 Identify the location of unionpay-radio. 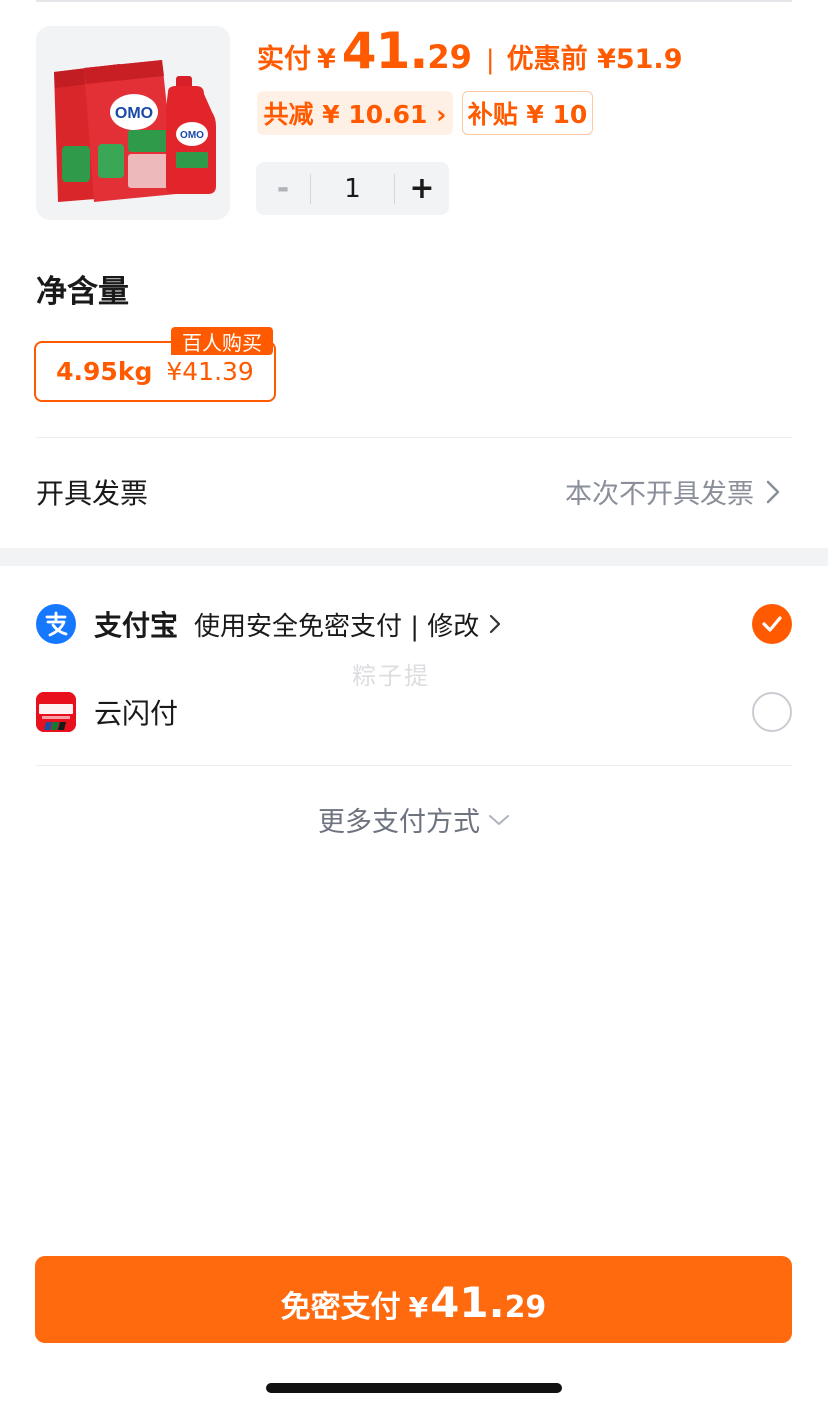
(772, 712).